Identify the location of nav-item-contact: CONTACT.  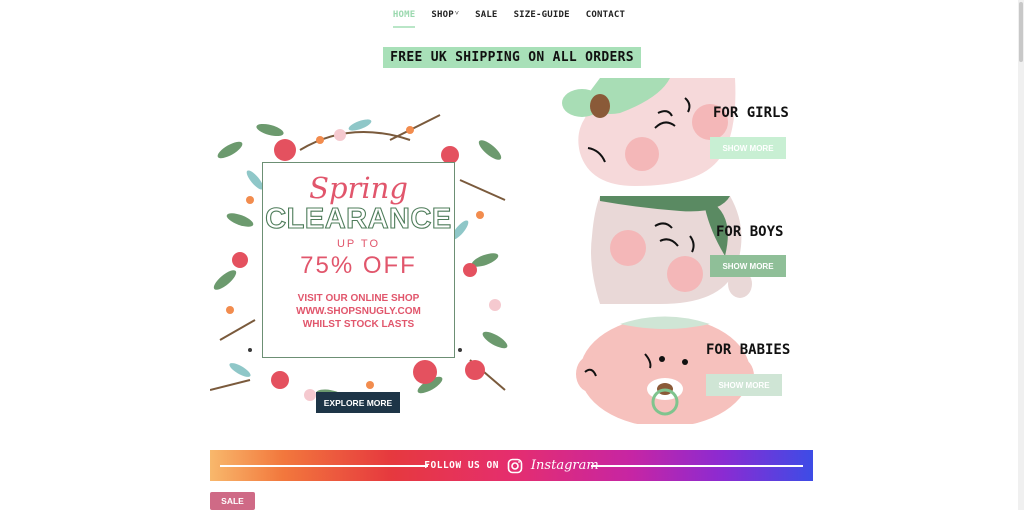
(605, 19).